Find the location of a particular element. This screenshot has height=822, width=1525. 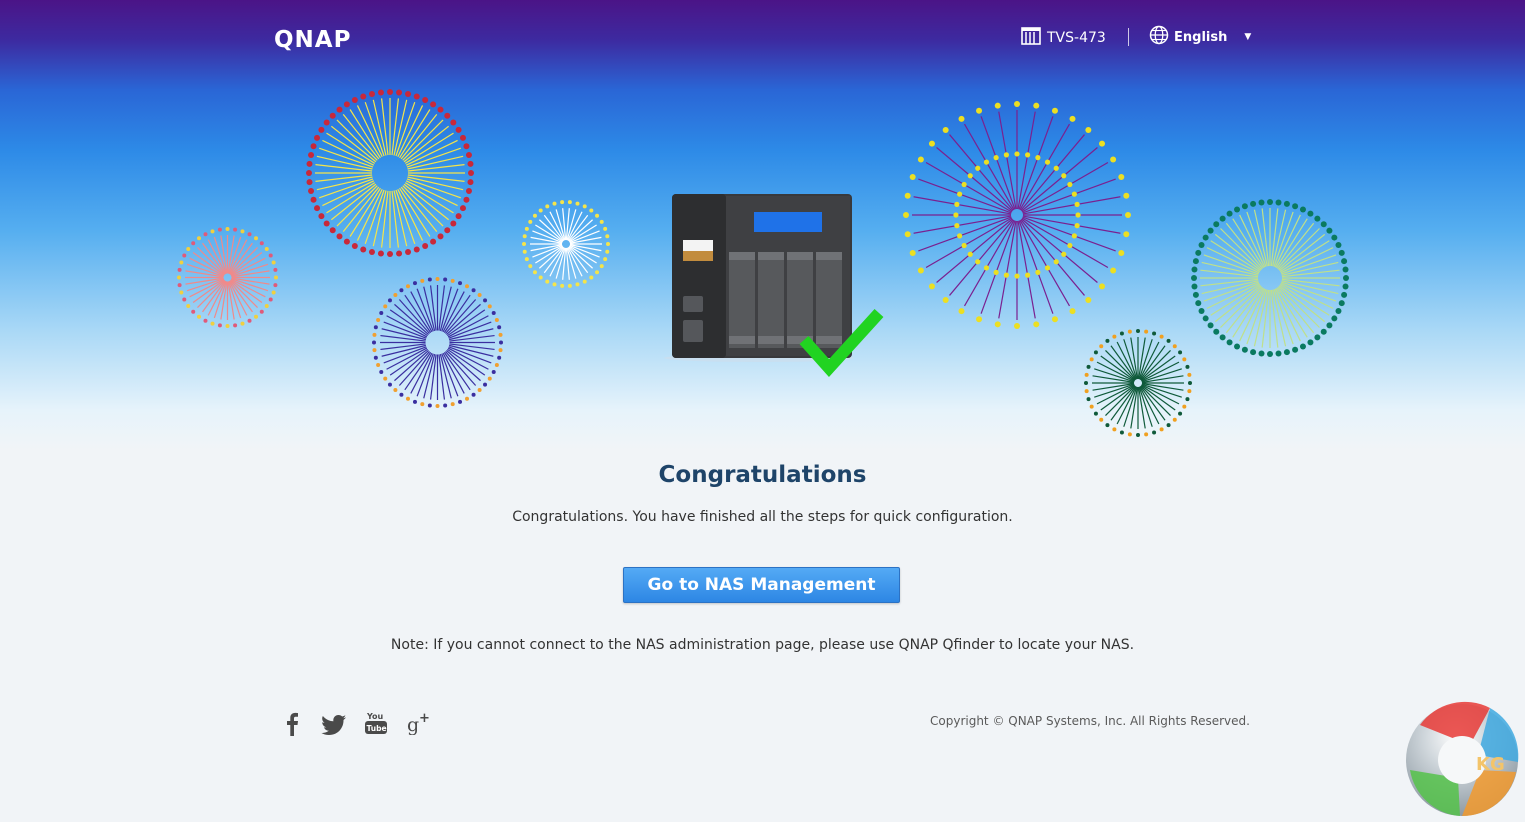

nas-device-icon is located at coordinates (1031, 38).